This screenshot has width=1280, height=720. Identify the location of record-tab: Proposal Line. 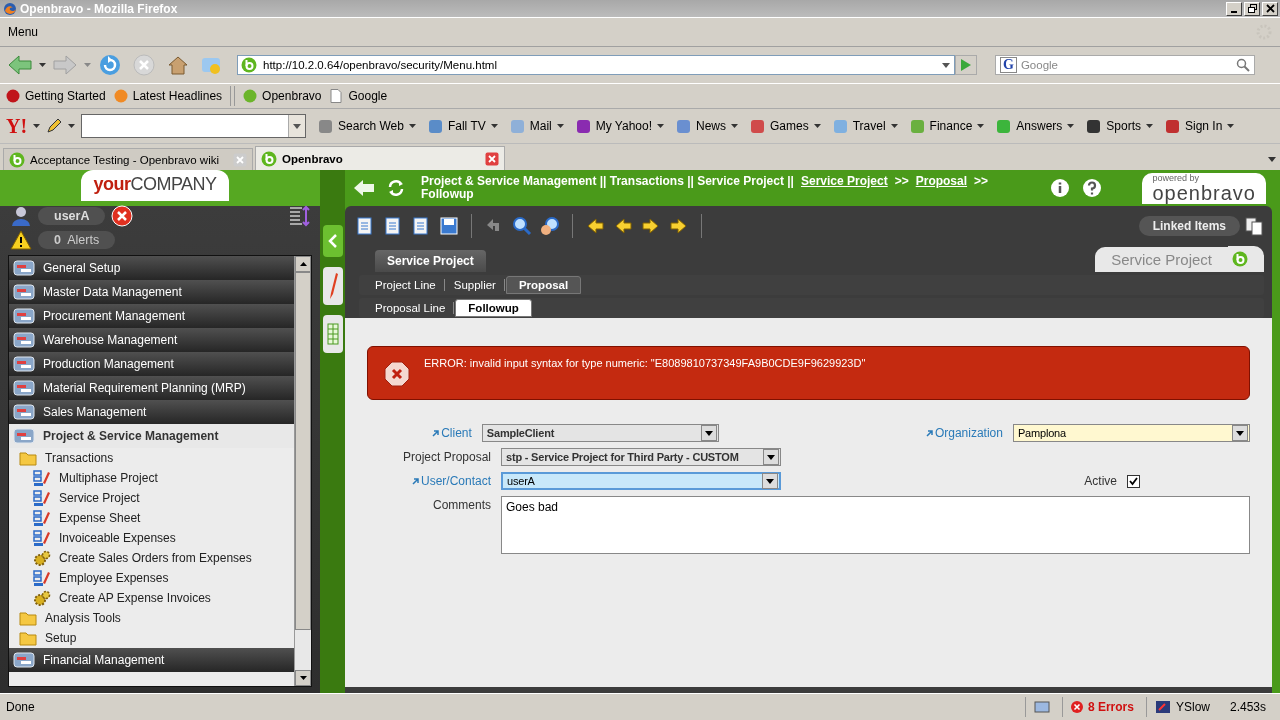
(411, 308).